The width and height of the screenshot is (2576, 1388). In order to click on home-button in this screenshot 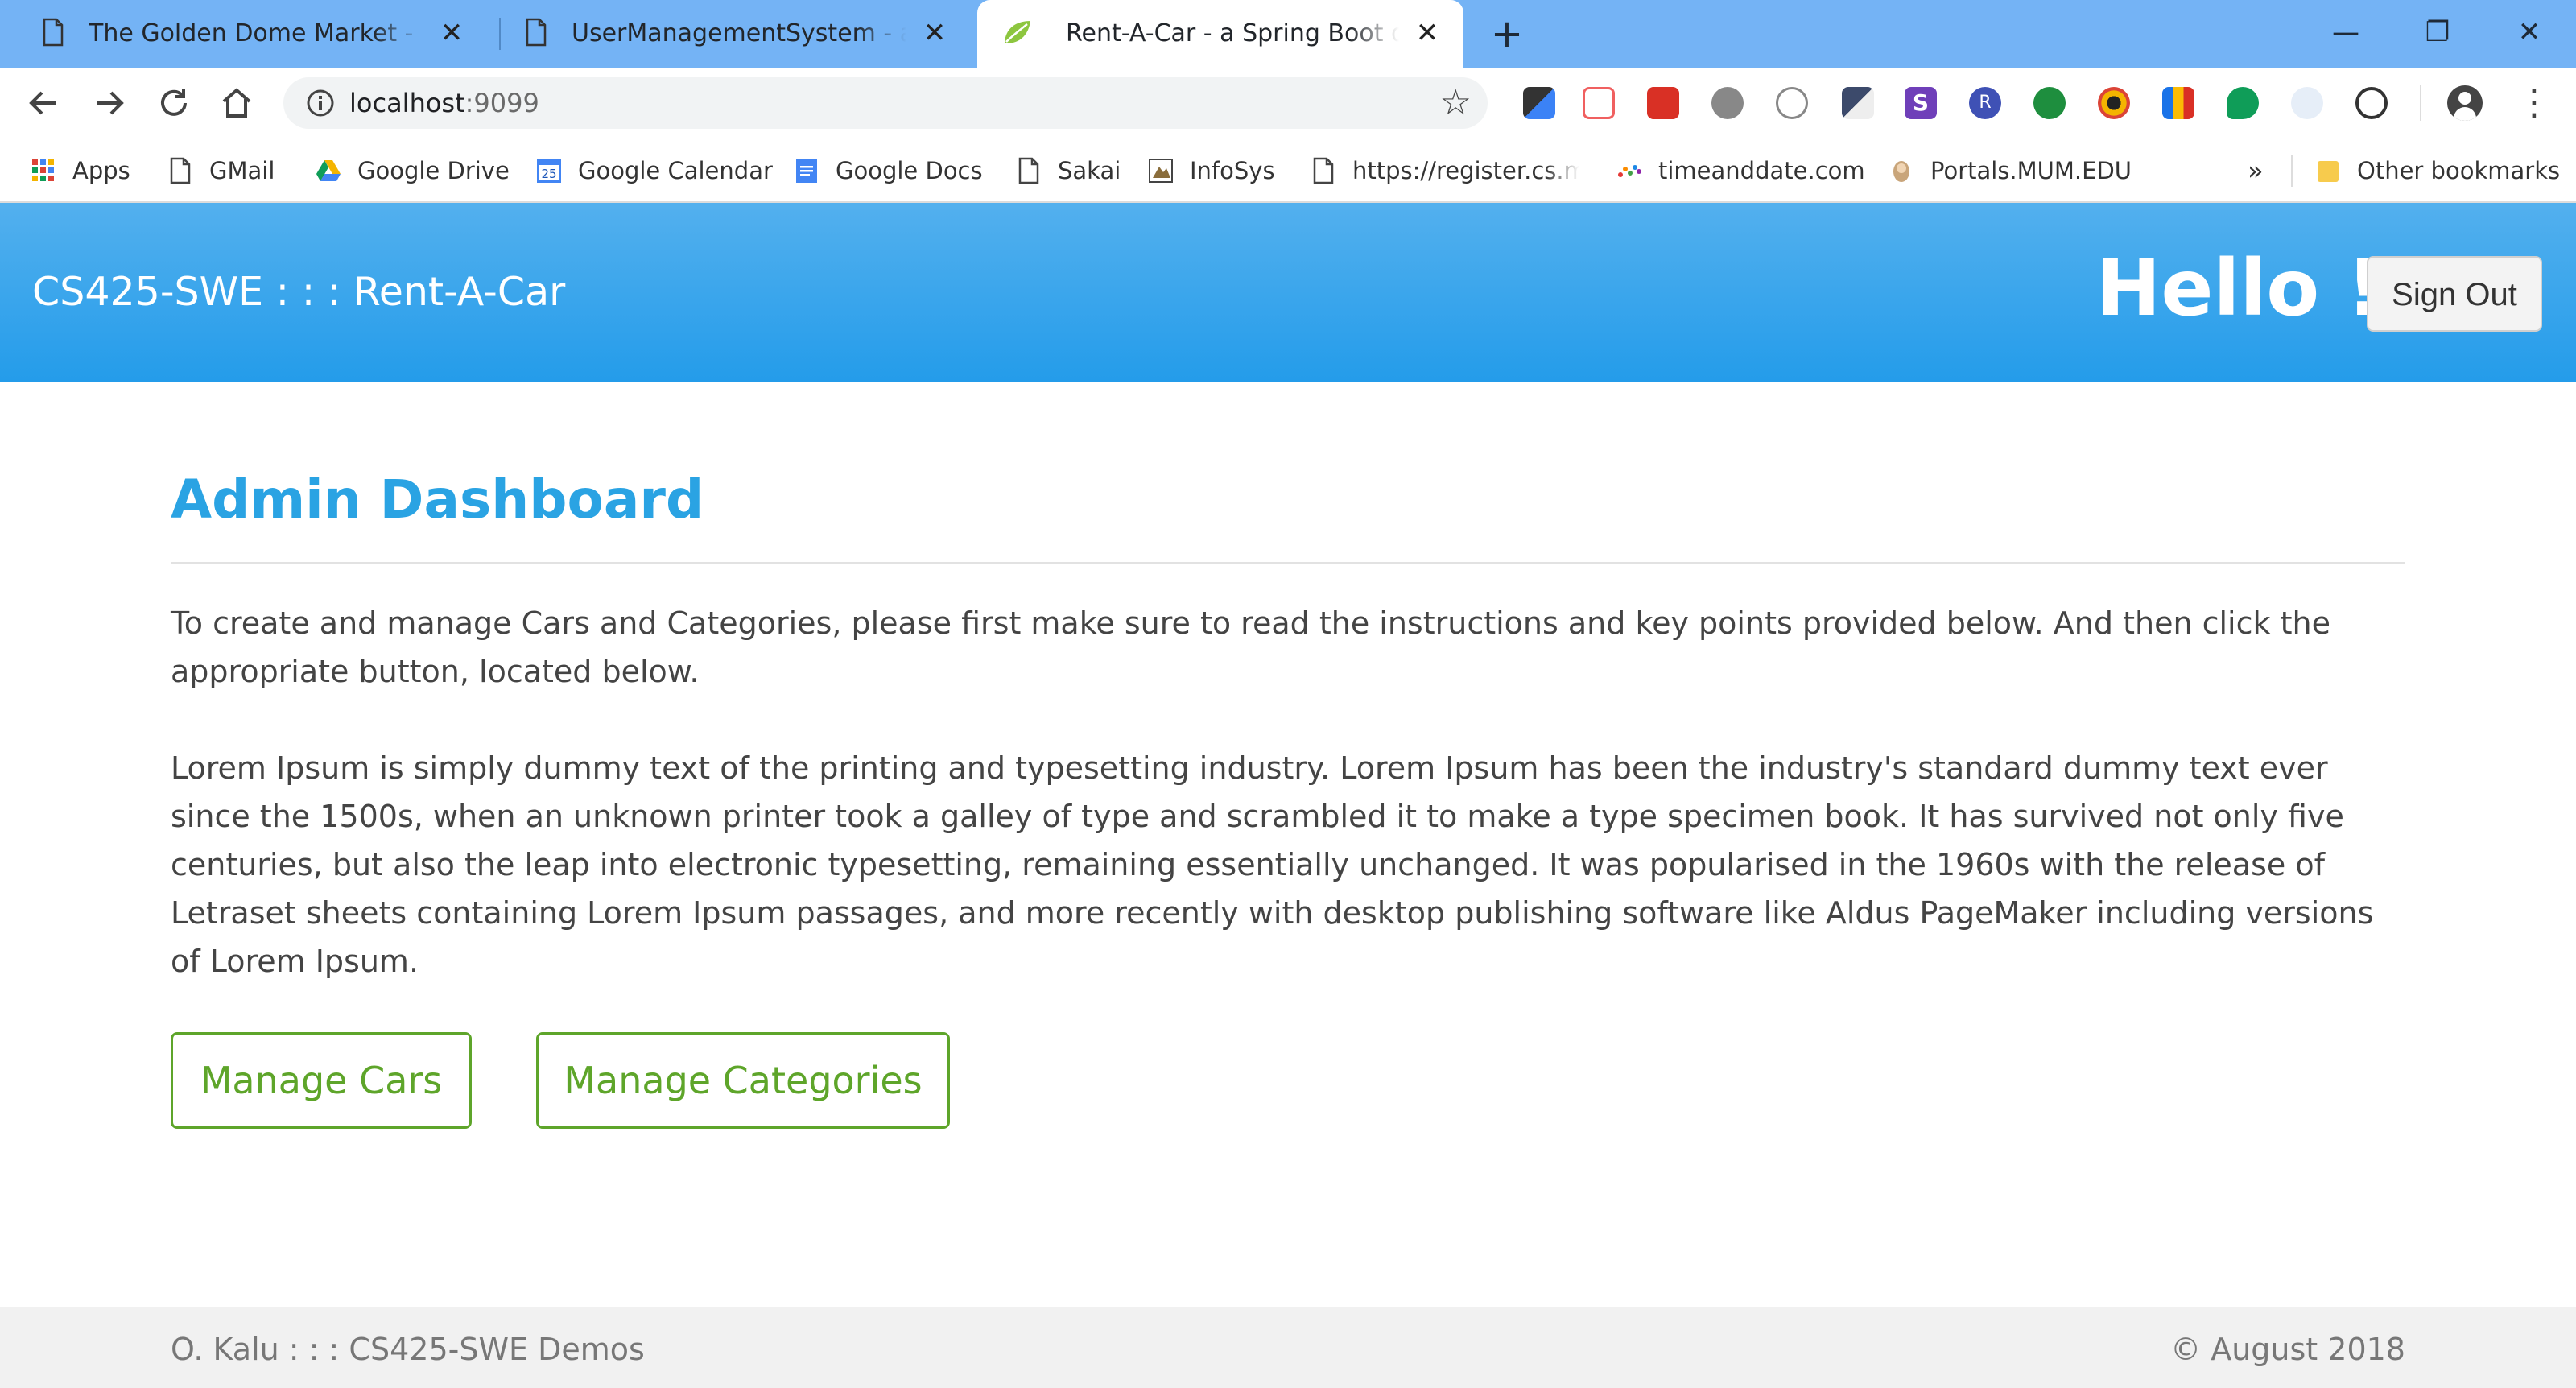, I will do `click(236, 103)`.